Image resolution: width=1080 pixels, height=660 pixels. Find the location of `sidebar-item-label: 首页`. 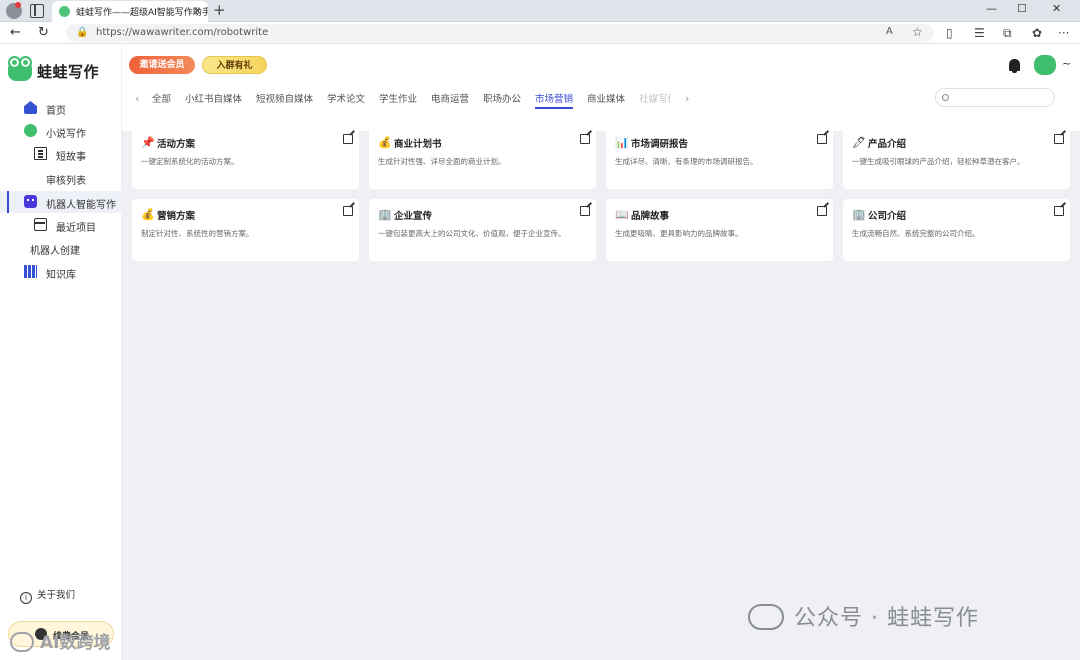

sidebar-item-label: 首页 is located at coordinates (56, 111).